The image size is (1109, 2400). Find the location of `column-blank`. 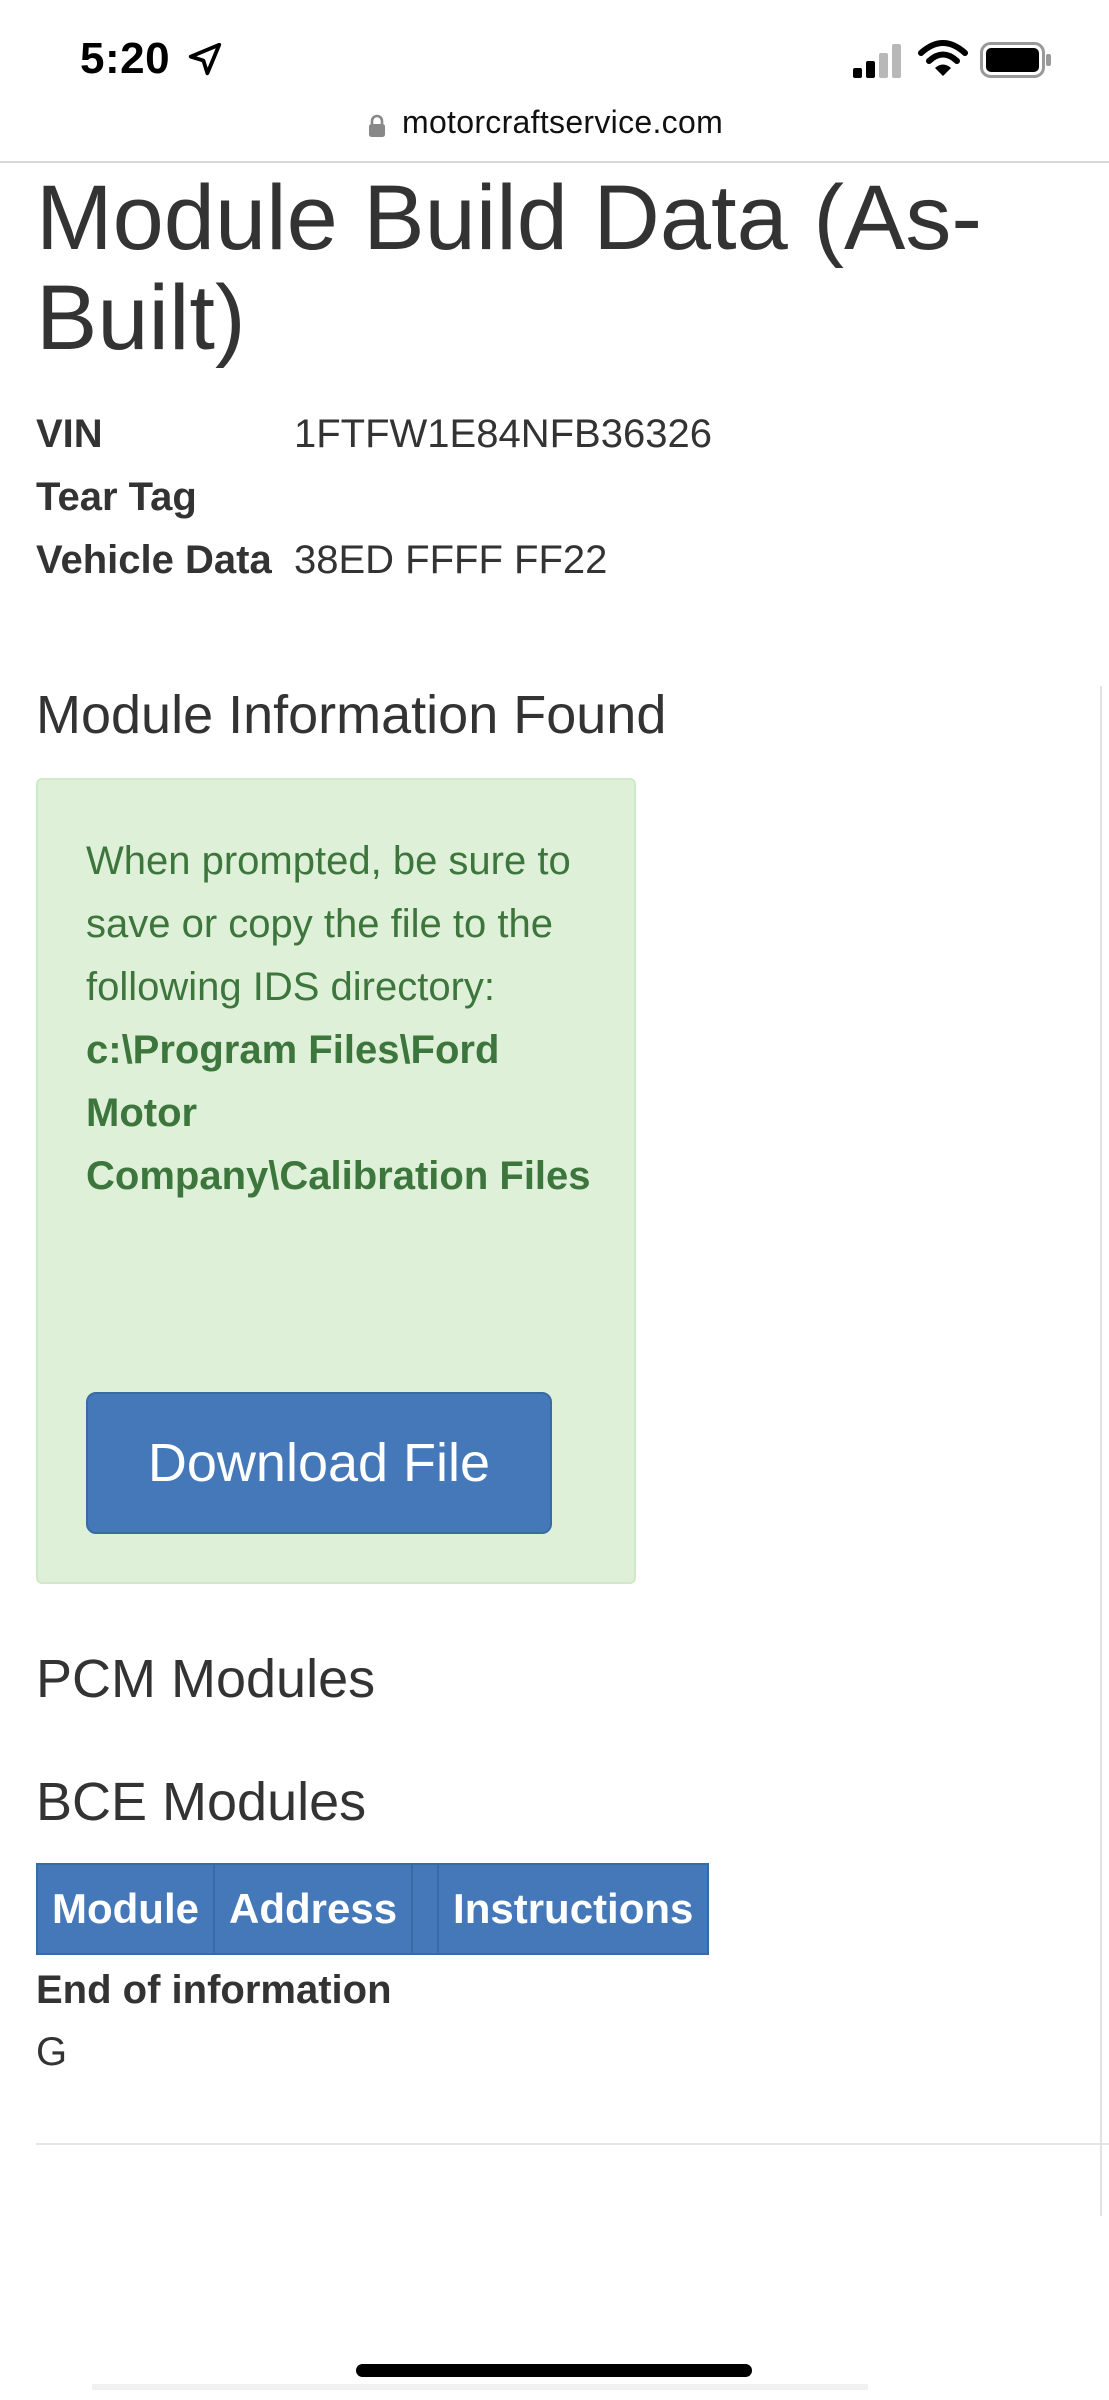

column-blank is located at coordinates (425, 1909).